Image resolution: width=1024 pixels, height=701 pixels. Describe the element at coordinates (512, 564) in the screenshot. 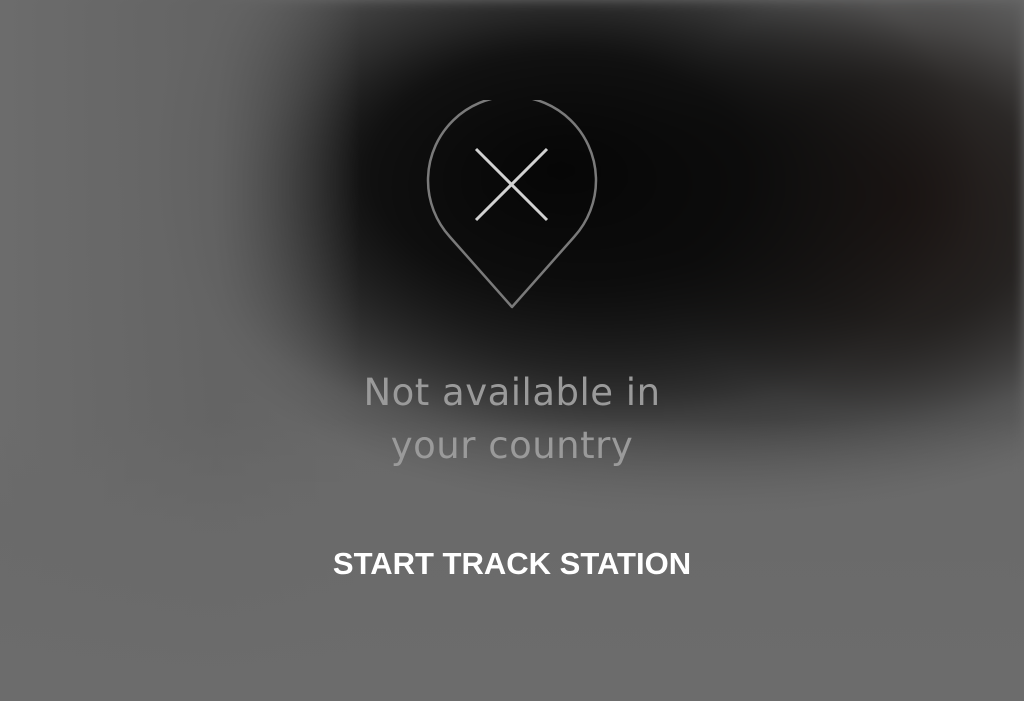

I see `start-track-station-button: START TRACK STATION` at that location.